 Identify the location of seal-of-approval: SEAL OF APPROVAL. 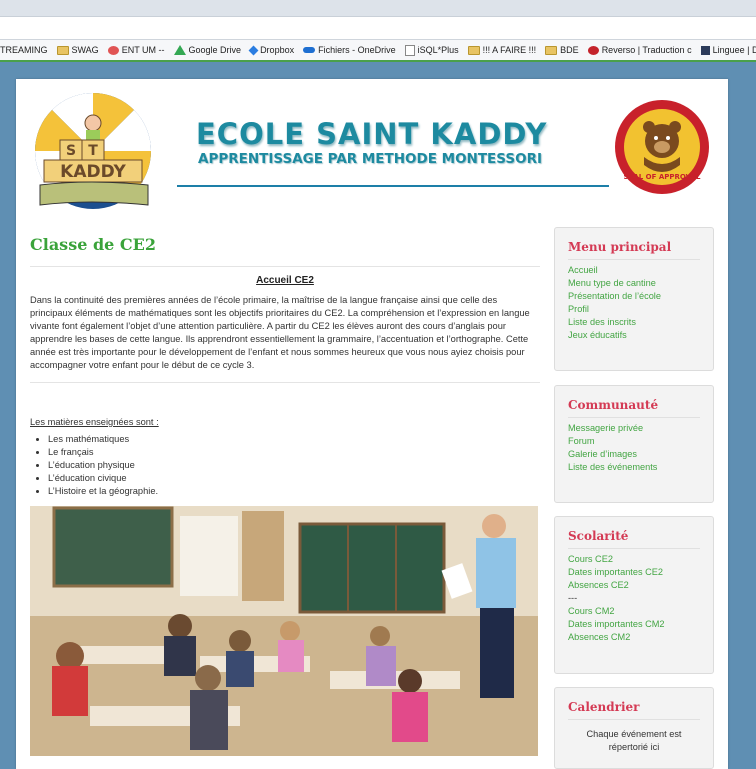
(662, 147).